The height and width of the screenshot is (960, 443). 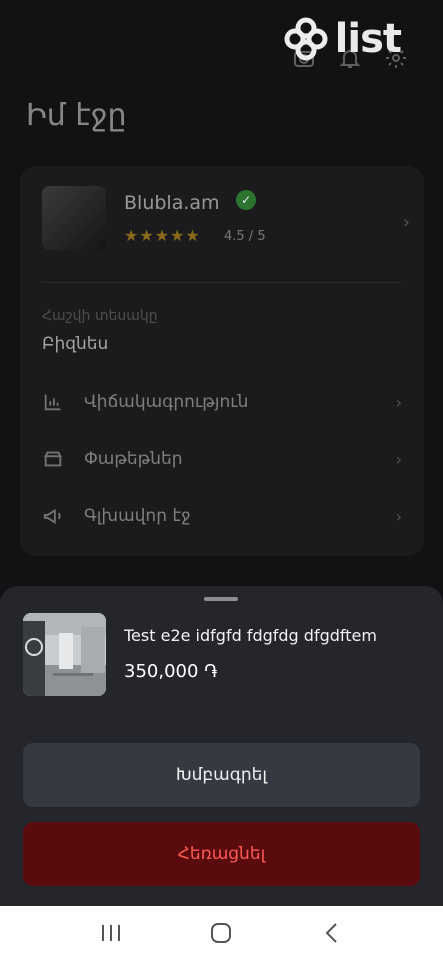 What do you see at coordinates (76, 115) in the screenshot?
I see `page-title: Իմ էջը` at bounding box center [76, 115].